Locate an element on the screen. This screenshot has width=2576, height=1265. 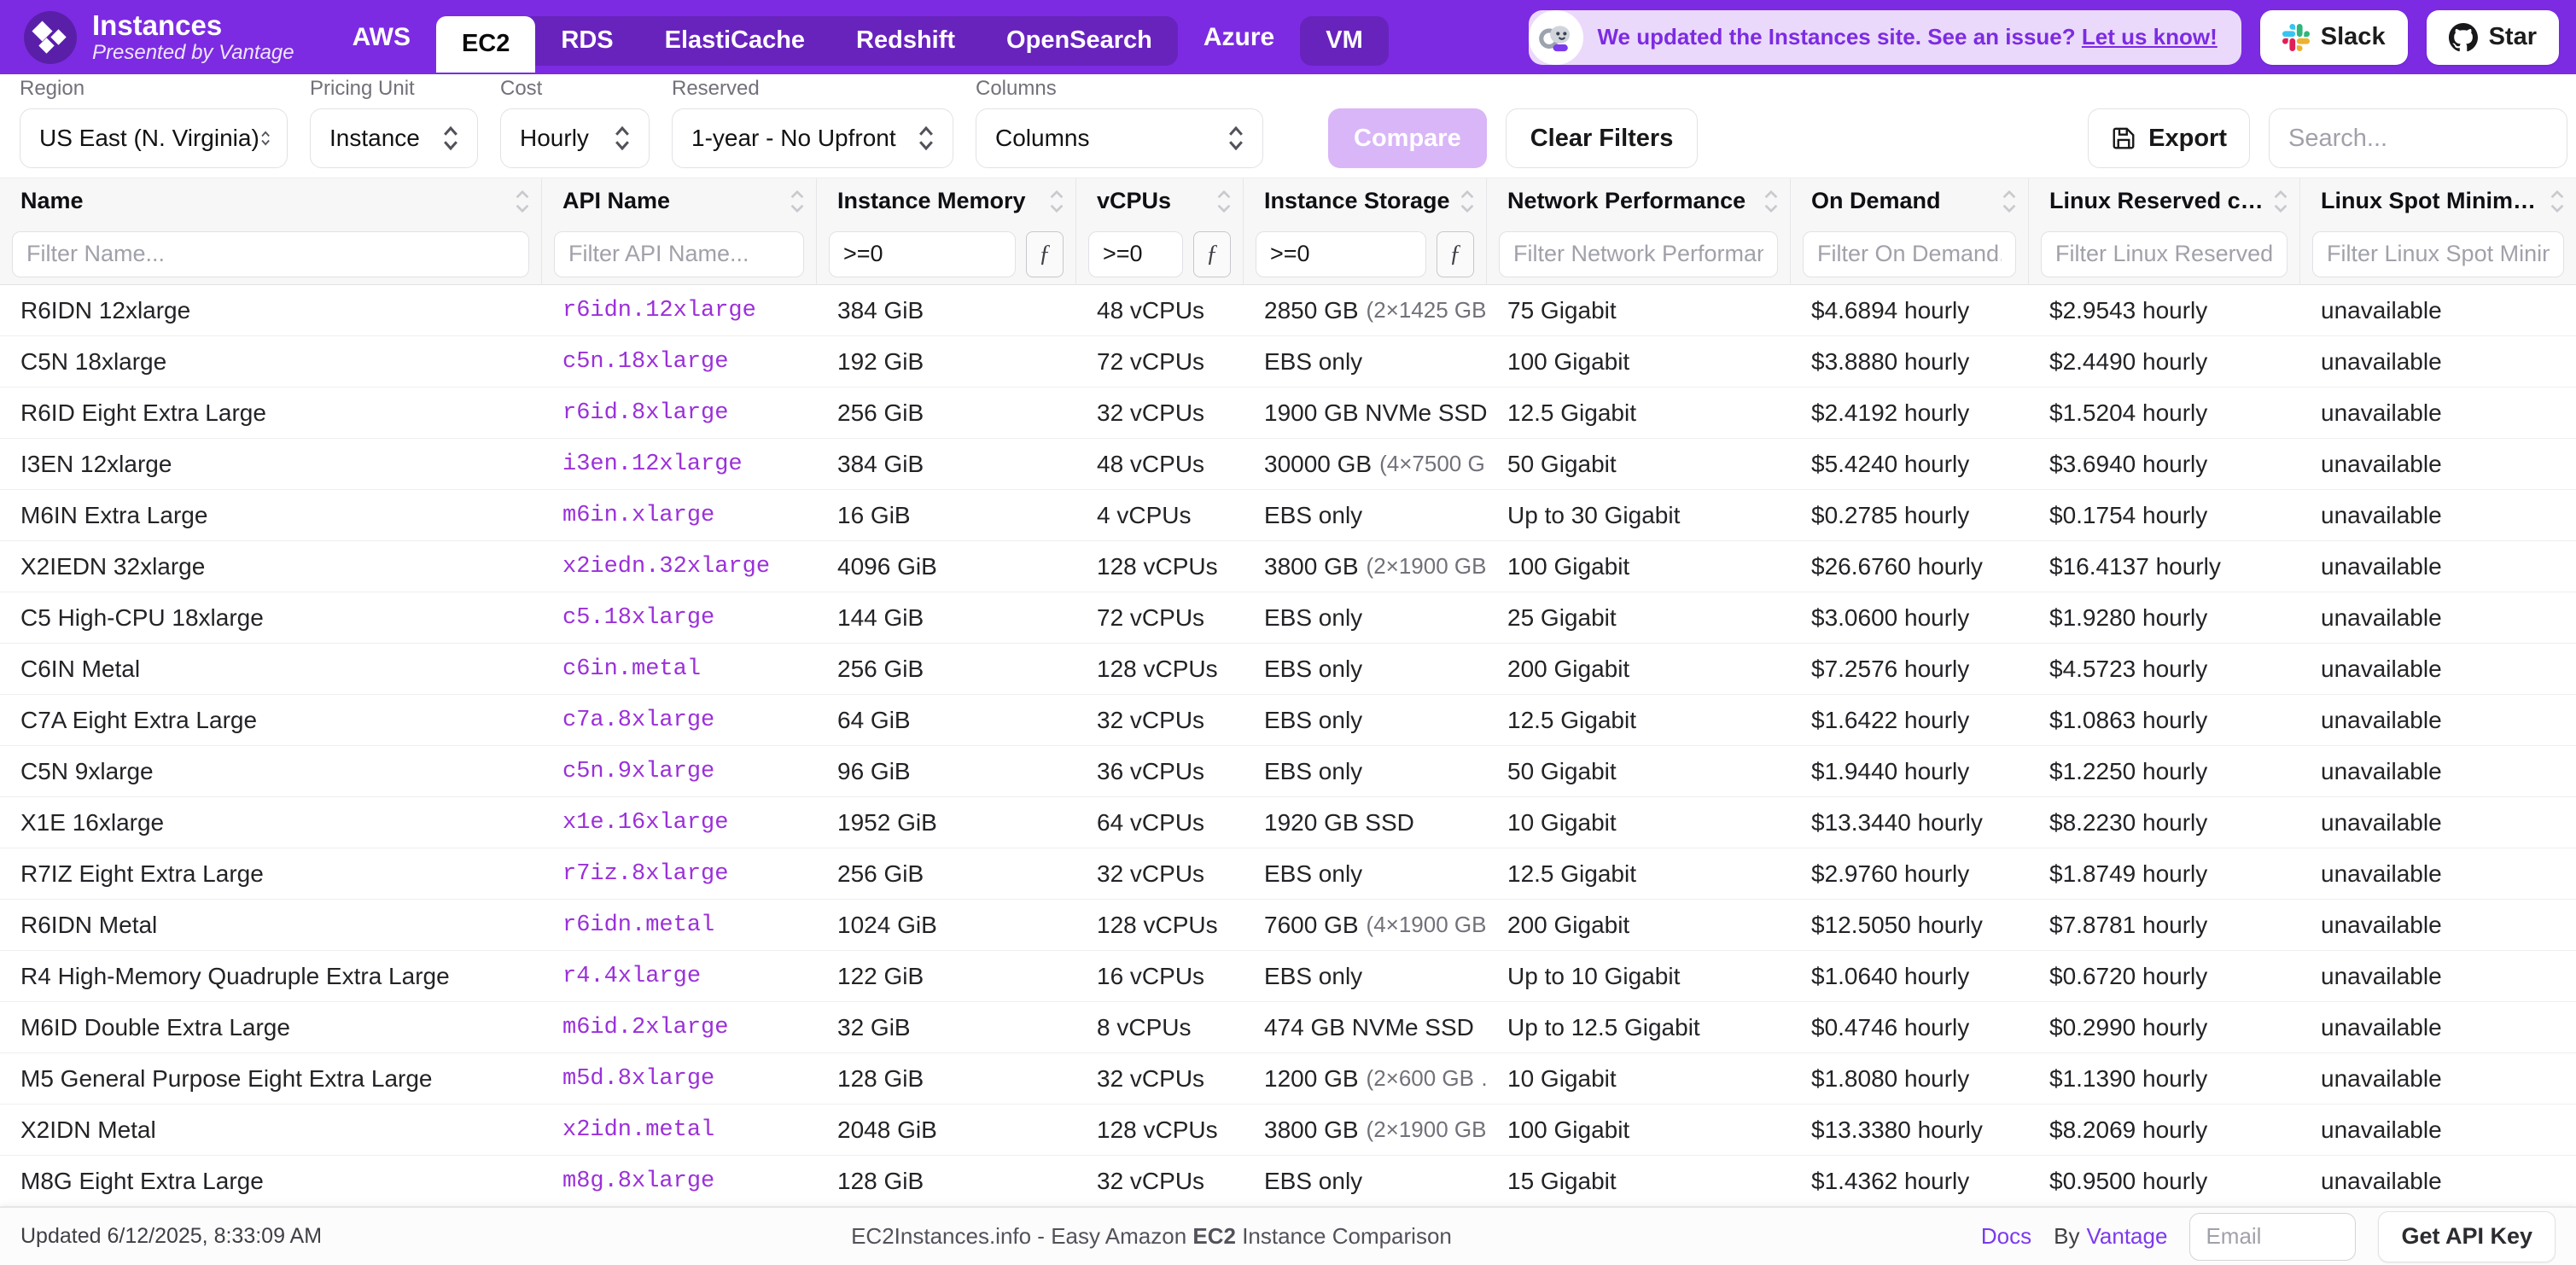
nav-azure: Azure is located at coordinates (1239, 37).